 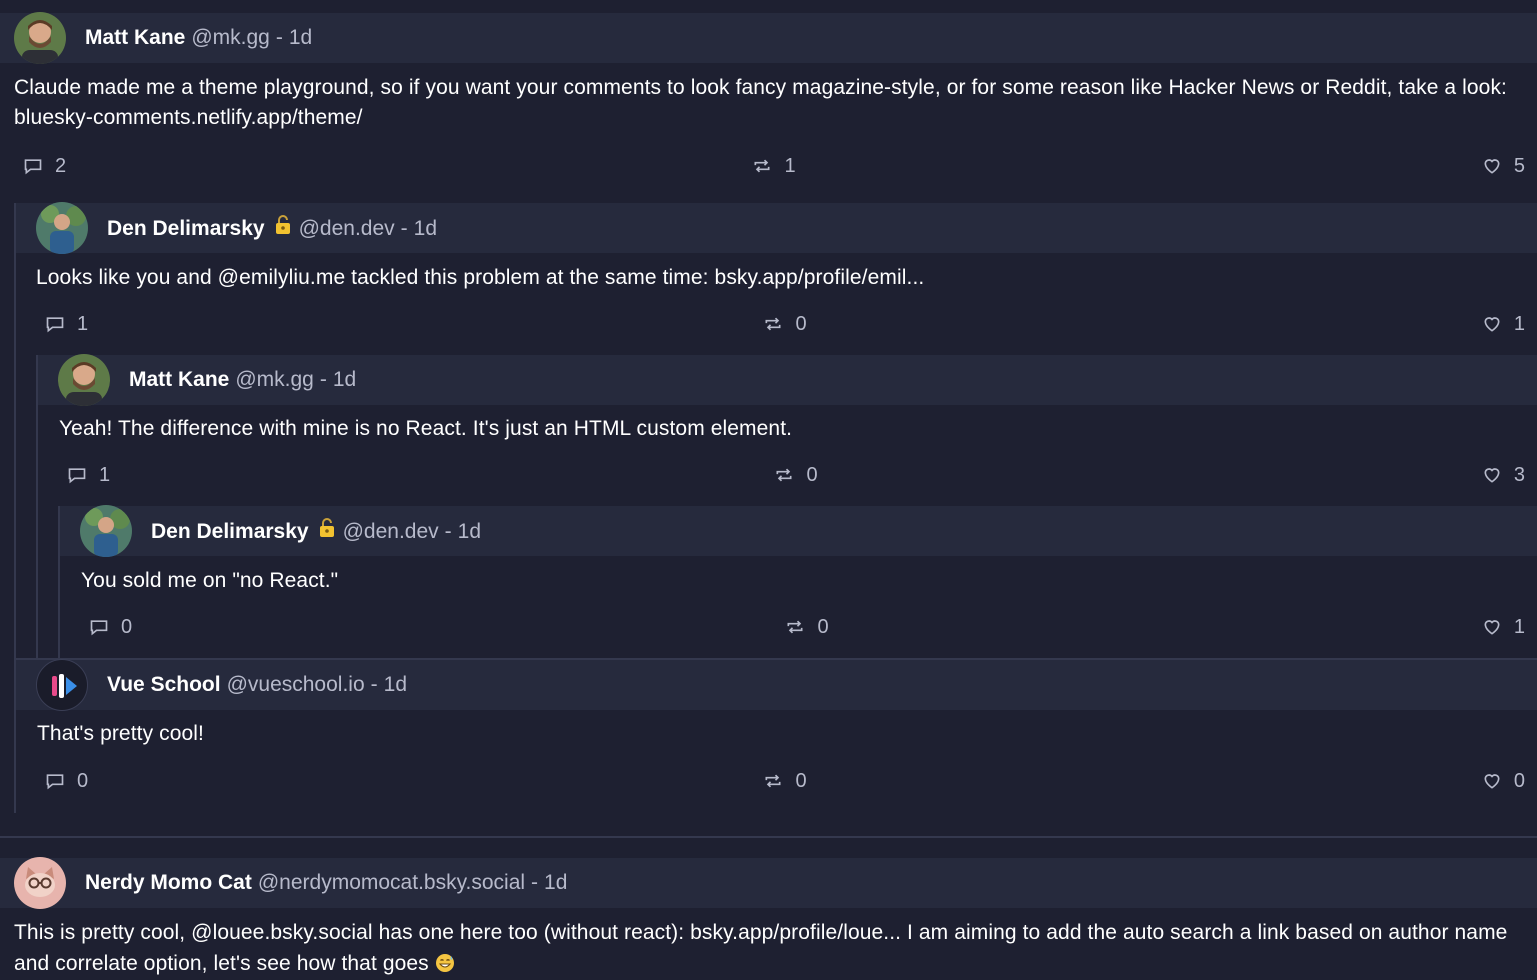 What do you see at coordinates (62, 685) in the screenshot?
I see `vue-school-logo` at bounding box center [62, 685].